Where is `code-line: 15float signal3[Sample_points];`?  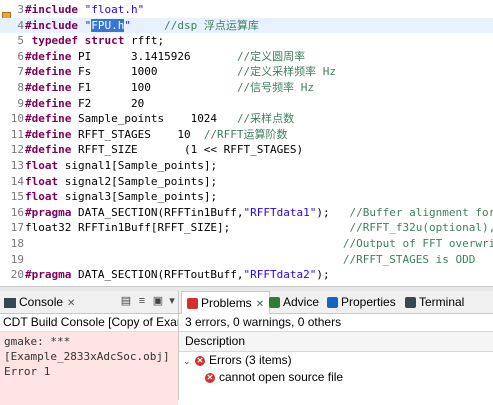 code-line: 15float signal3[Sample_points]; is located at coordinates (246, 196).